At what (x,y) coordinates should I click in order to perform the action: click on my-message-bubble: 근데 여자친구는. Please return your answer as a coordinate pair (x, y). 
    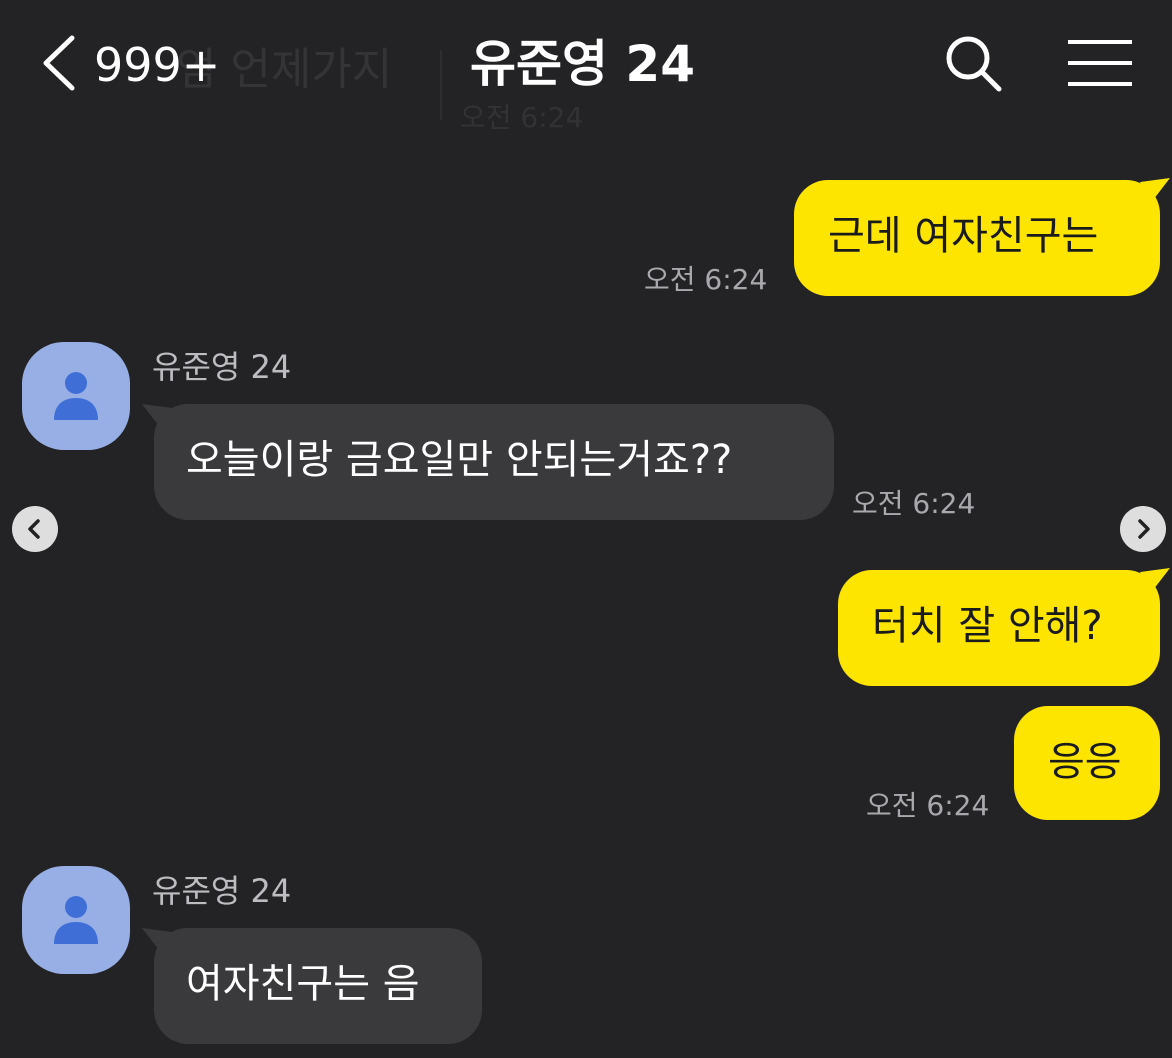
    Looking at the image, I should click on (977, 238).